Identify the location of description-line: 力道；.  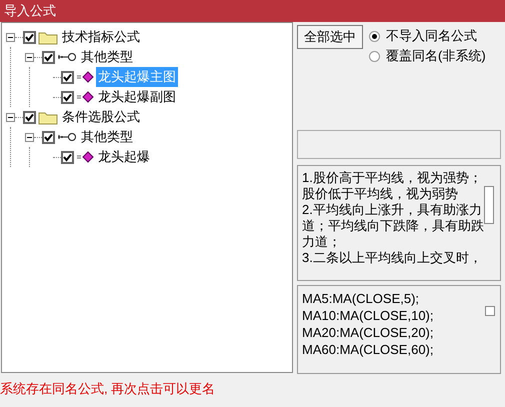
(322, 242).